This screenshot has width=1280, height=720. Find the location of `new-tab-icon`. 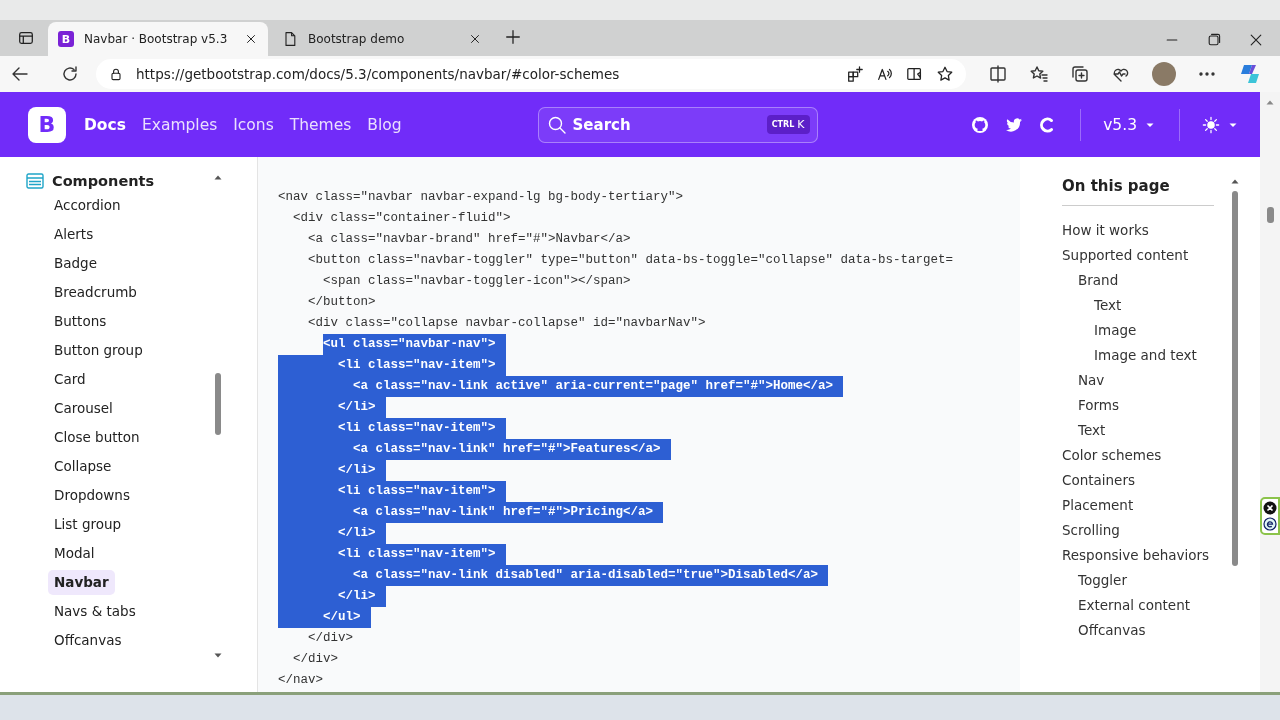

new-tab-icon is located at coordinates (513, 37).